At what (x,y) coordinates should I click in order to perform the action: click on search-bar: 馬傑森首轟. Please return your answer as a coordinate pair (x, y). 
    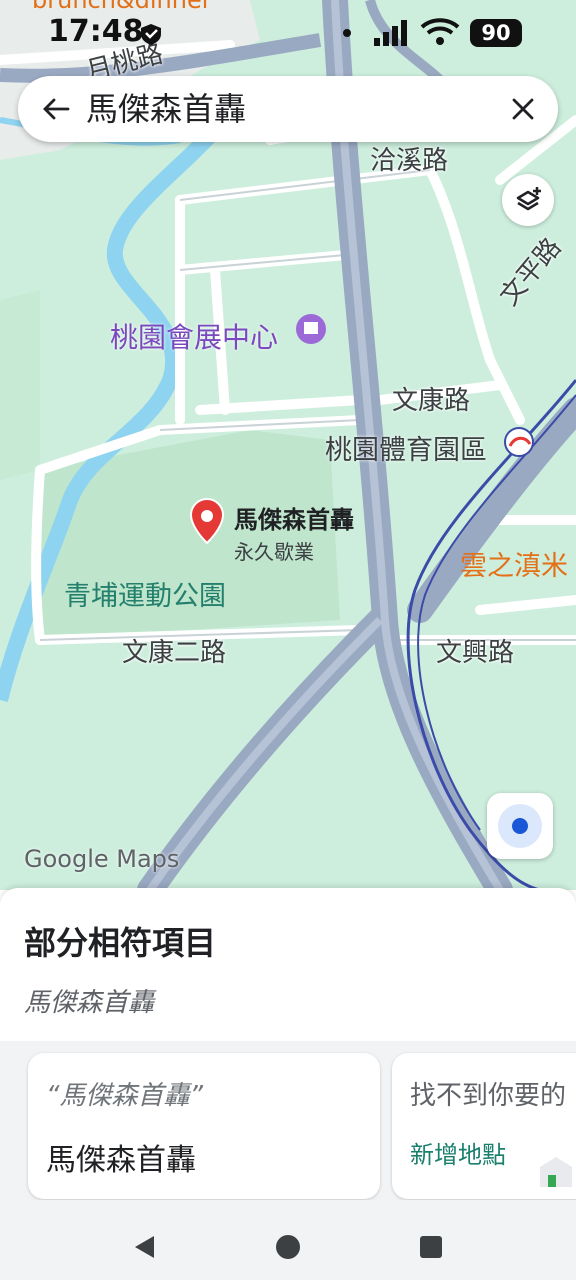
    Looking at the image, I should click on (288, 109).